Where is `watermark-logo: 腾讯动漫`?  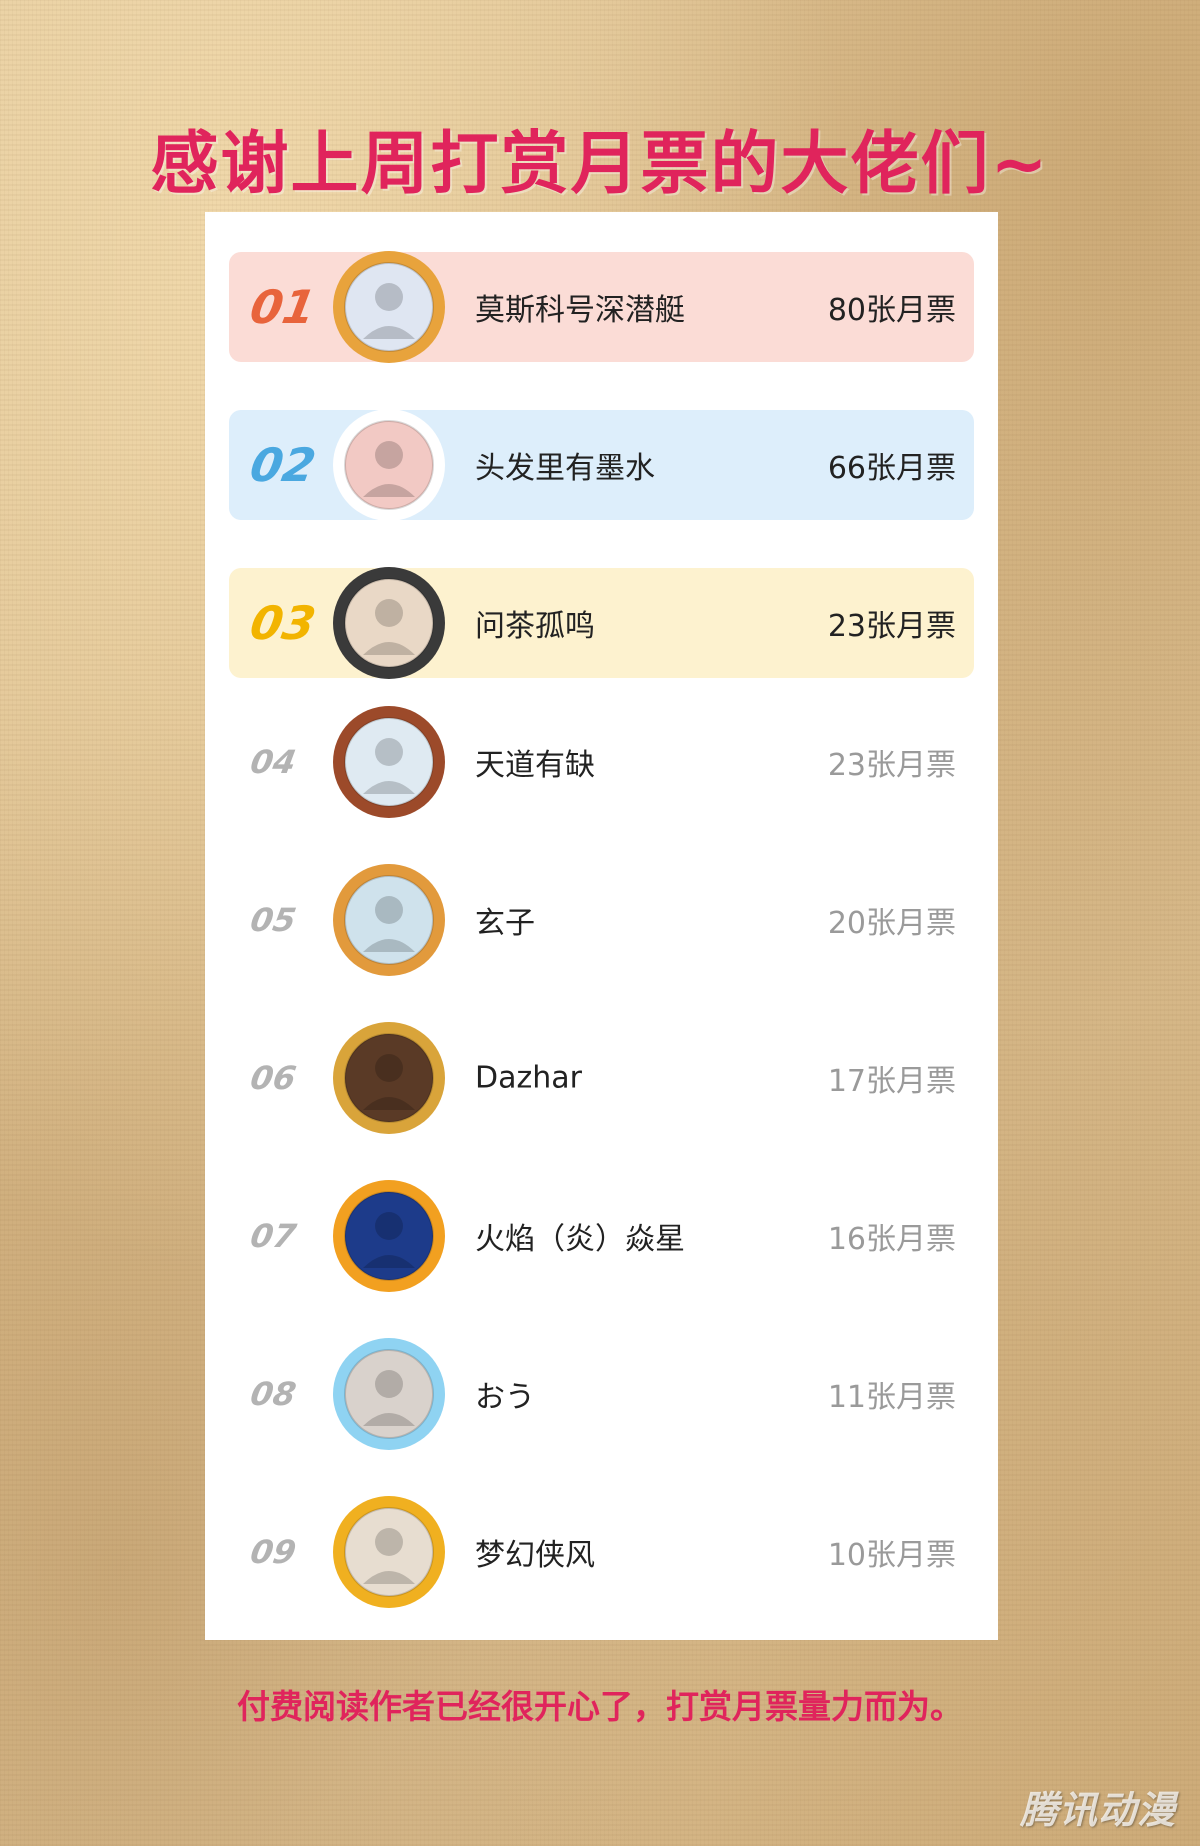 watermark-logo: 腾讯动漫 is located at coordinates (1097, 1810).